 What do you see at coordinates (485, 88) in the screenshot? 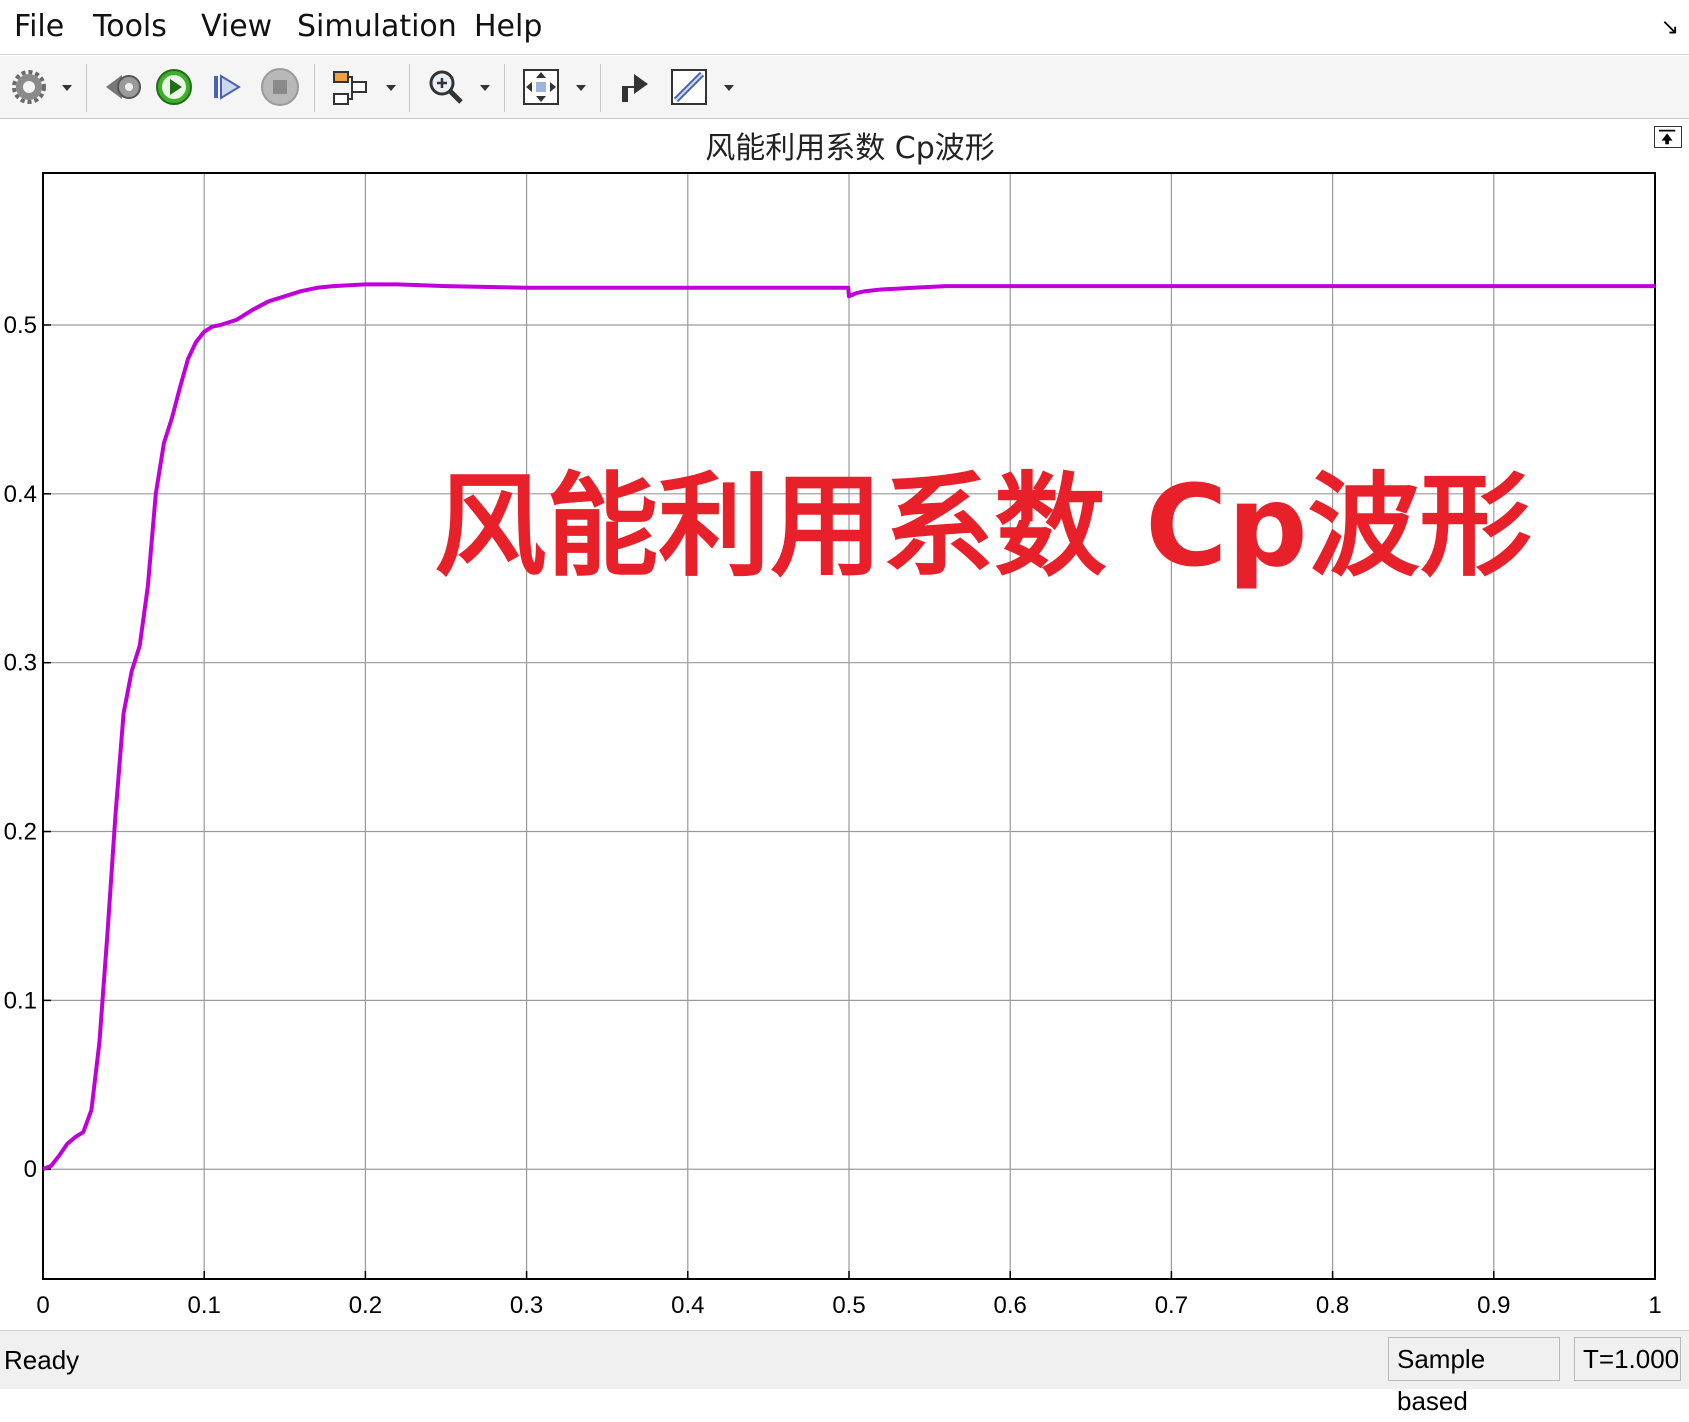
I see `zoom-dropdown-icon` at bounding box center [485, 88].